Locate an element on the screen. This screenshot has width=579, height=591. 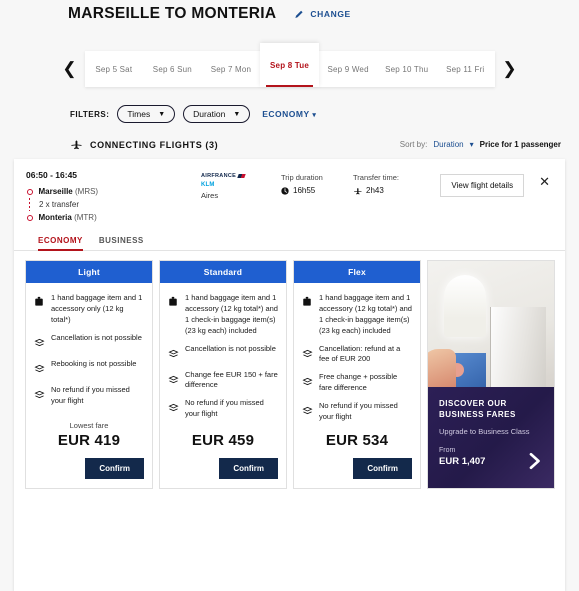
sort-by-dropdown: Duration is located at coordinates (448, 144).